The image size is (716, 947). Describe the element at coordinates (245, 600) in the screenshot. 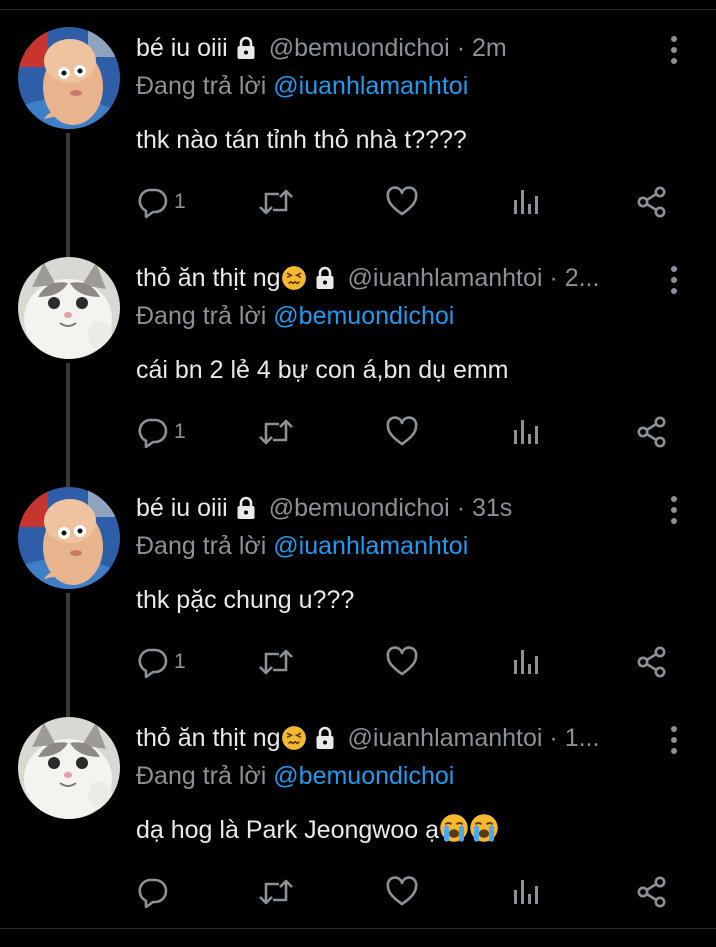

I see `tweet-text: thk pặc chung u???` at that location.